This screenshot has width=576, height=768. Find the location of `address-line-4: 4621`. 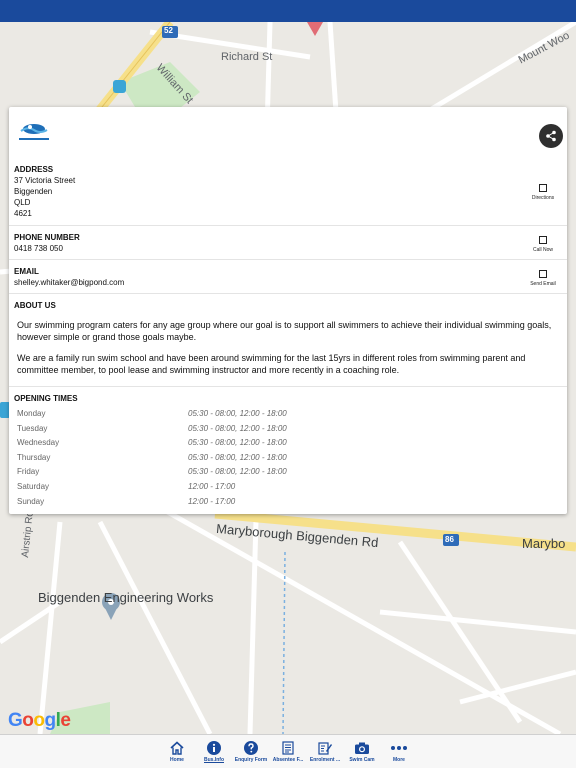

address-line-4: 4621 is located at coordinates (23, 213).